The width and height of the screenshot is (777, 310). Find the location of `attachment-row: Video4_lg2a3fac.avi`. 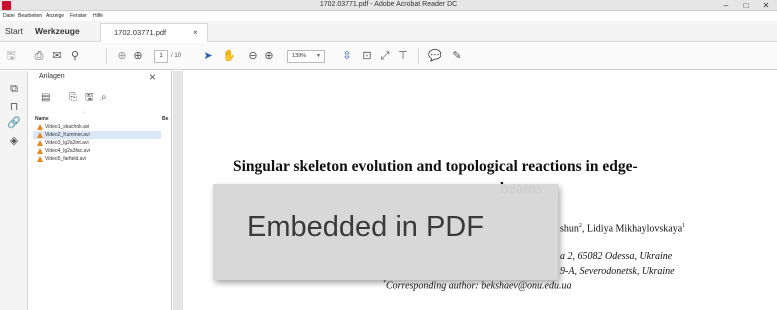

attachment-row: Video4_lg2a3fac.avi is located at coordinates (97, 151).